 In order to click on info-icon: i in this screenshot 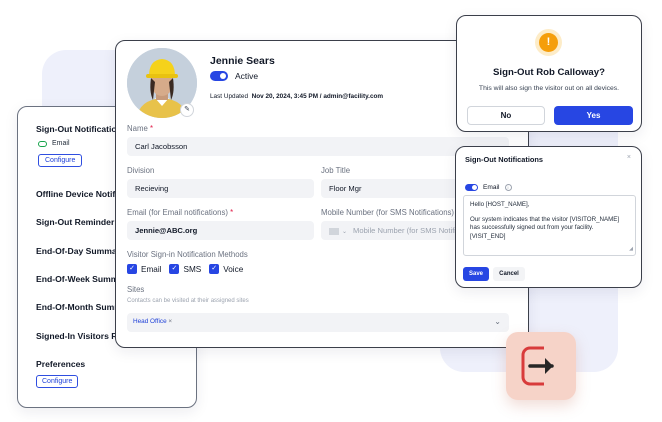, I will do `click(508, 187)`.